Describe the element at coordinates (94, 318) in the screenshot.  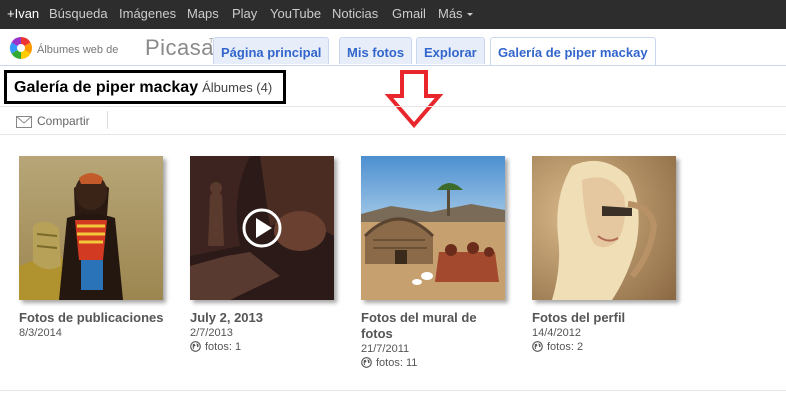
I see `album-title: Fotos de publicaciones` at that location.